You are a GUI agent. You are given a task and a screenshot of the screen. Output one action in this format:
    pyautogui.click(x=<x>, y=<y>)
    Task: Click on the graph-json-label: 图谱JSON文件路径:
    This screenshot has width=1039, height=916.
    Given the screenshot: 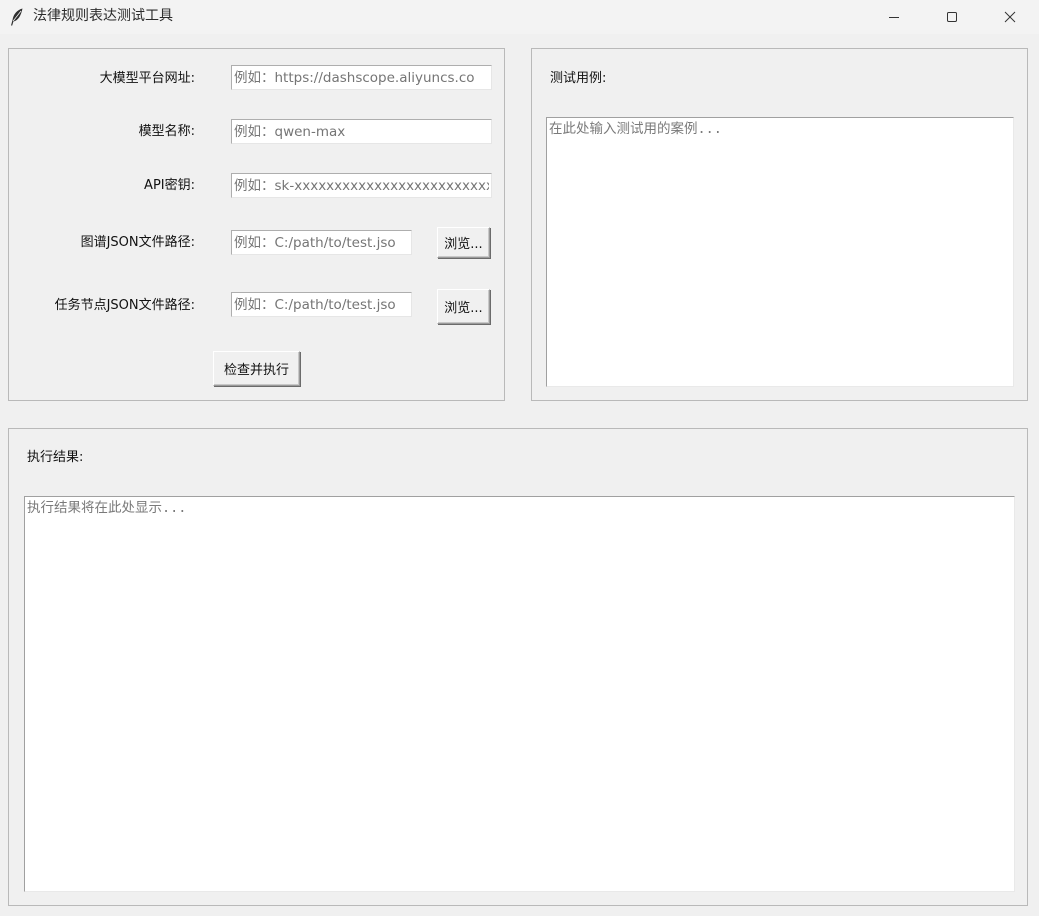 What is the action you would take?
    pyautogui.click(x=137, y=242)
    